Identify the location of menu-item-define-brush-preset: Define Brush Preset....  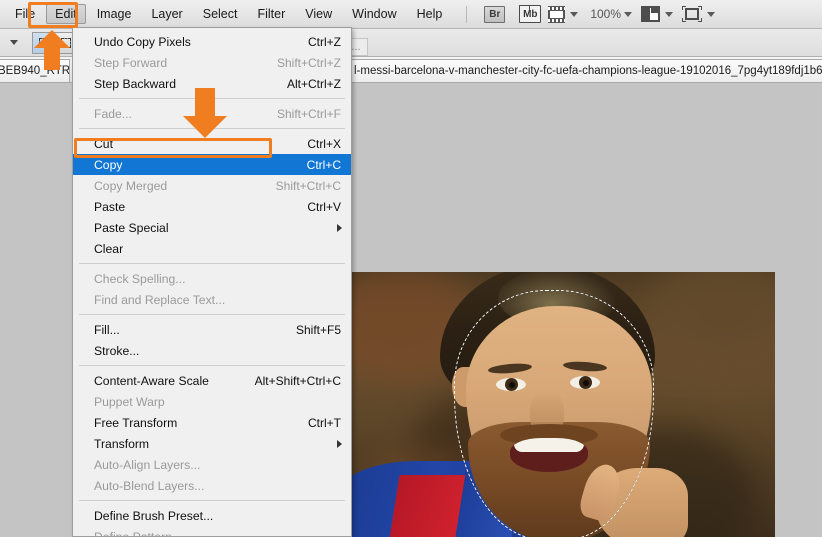
(212, 515).